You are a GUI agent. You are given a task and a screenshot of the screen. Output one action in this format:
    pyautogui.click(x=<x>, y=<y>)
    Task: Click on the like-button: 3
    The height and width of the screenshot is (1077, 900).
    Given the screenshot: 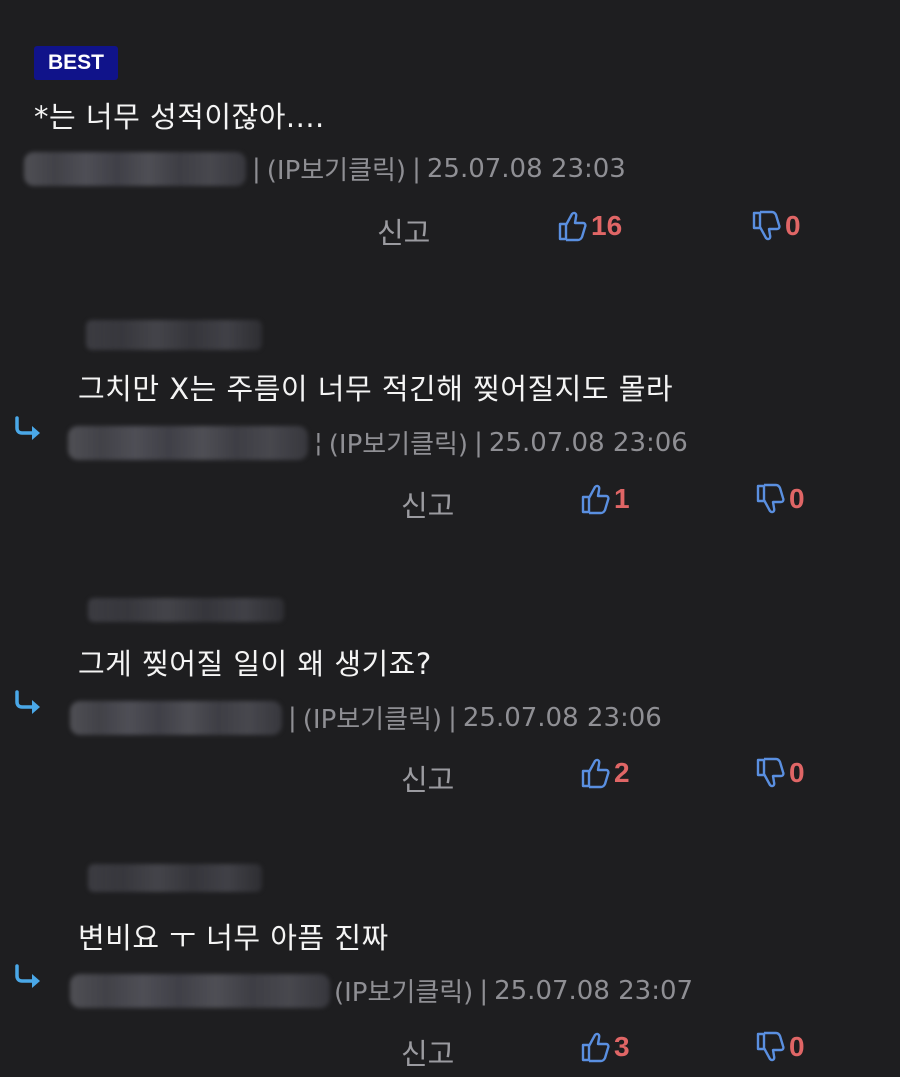 What is the action you would take?
    pyautogui.click(x=605, y=1047)
    